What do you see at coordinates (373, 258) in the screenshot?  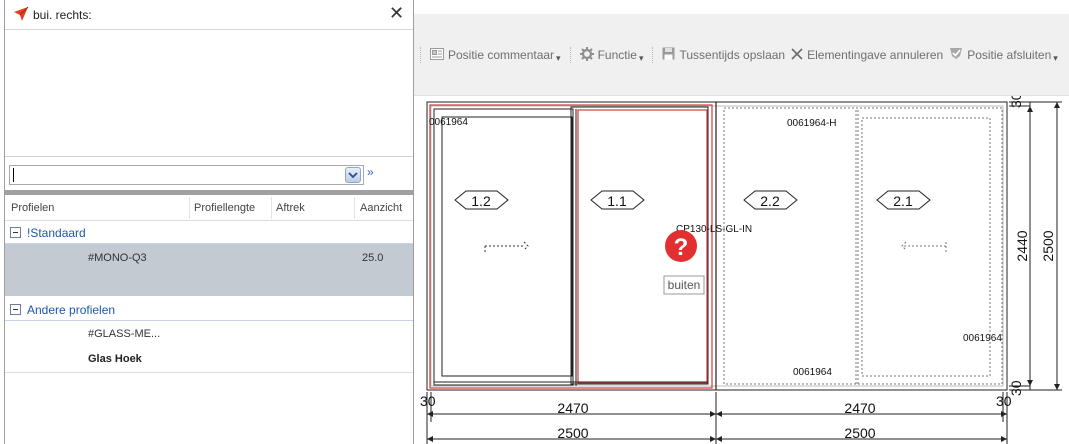 I see `profile-view: 25.0` at bounding box center [373, 258].